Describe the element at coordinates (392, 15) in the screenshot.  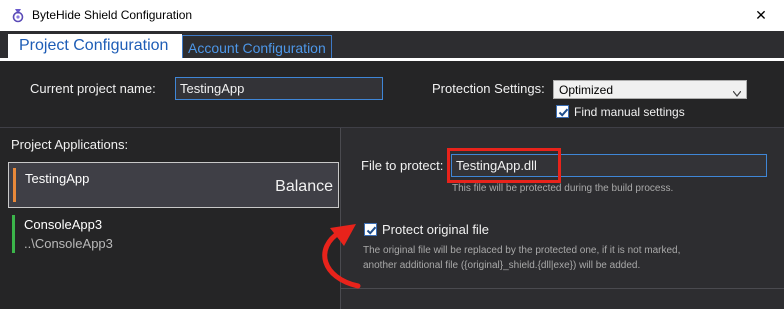
I see `title-bar: ByteHide Shield Configuration ✕` at that location.